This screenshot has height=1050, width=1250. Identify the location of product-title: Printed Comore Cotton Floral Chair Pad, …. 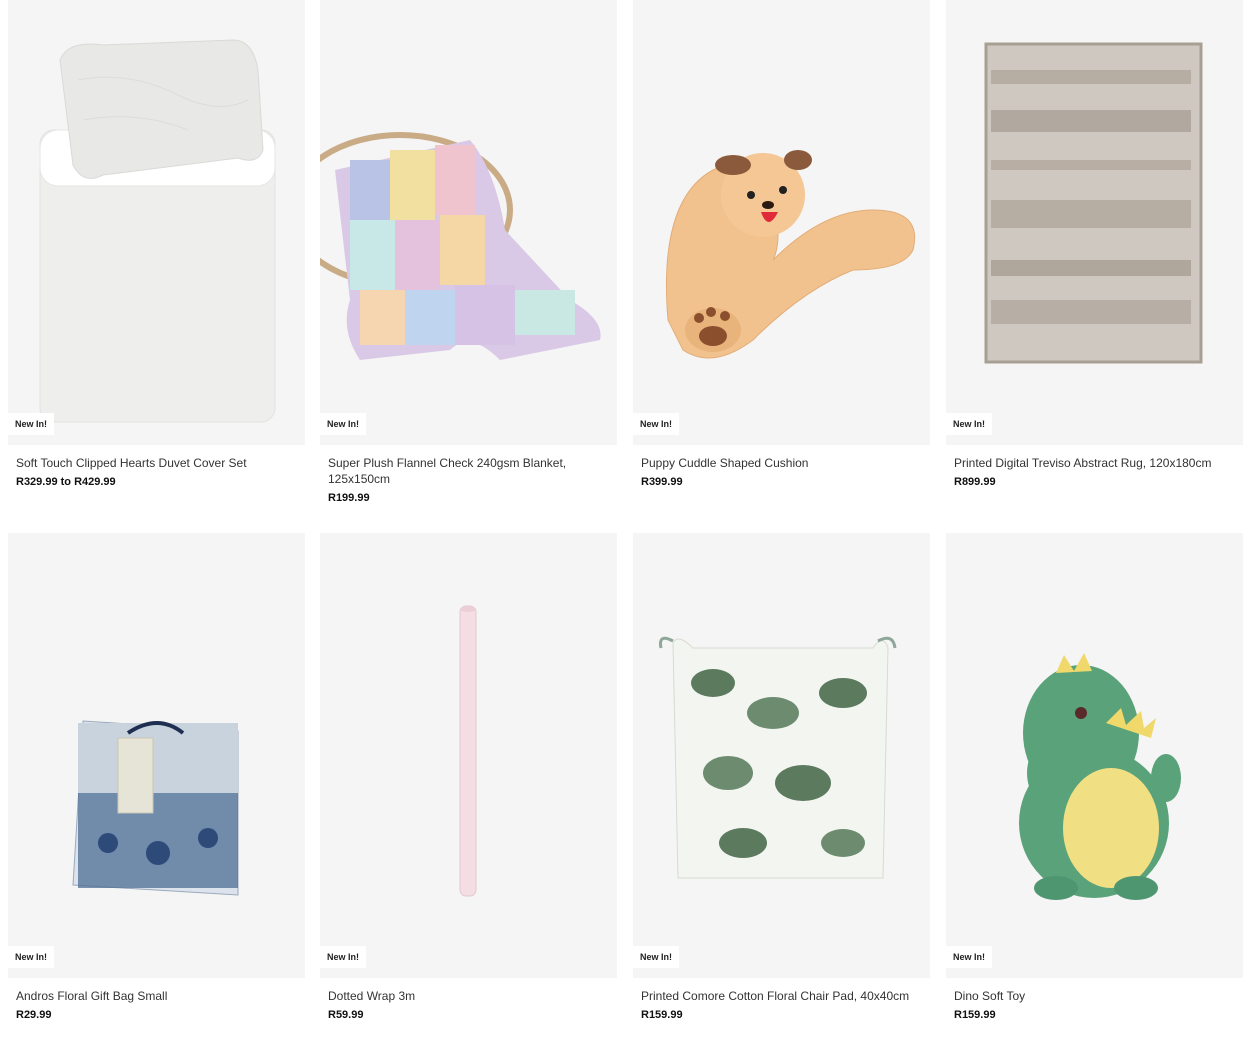
(781, 996).